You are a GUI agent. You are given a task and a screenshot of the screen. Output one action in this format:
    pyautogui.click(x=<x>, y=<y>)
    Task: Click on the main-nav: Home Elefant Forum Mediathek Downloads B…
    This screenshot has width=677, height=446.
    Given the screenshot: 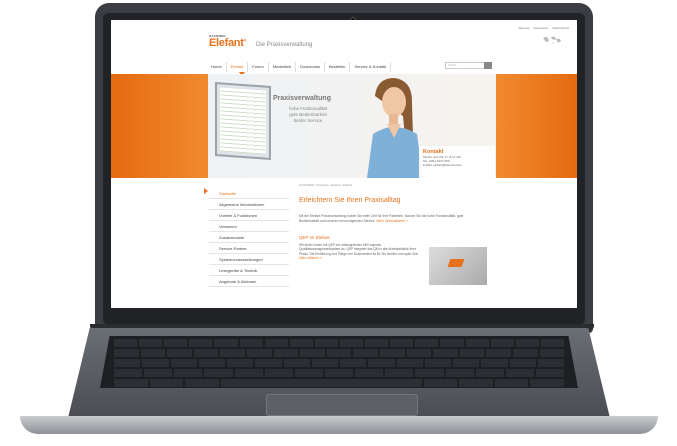 What is the action you would take?
    pyautogui.click(x=299, y=67)
    